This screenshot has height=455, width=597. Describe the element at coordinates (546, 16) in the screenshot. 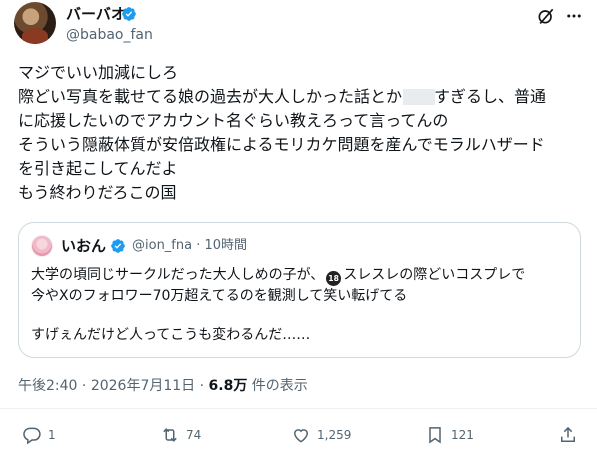

I see `grok-icon` at that location.